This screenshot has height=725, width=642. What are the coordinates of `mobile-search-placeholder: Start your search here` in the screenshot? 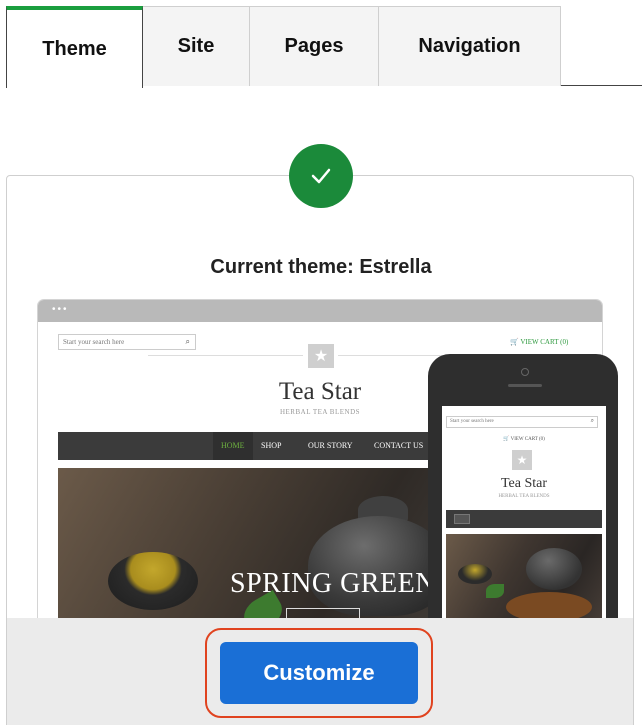 It's located at (472, 421).